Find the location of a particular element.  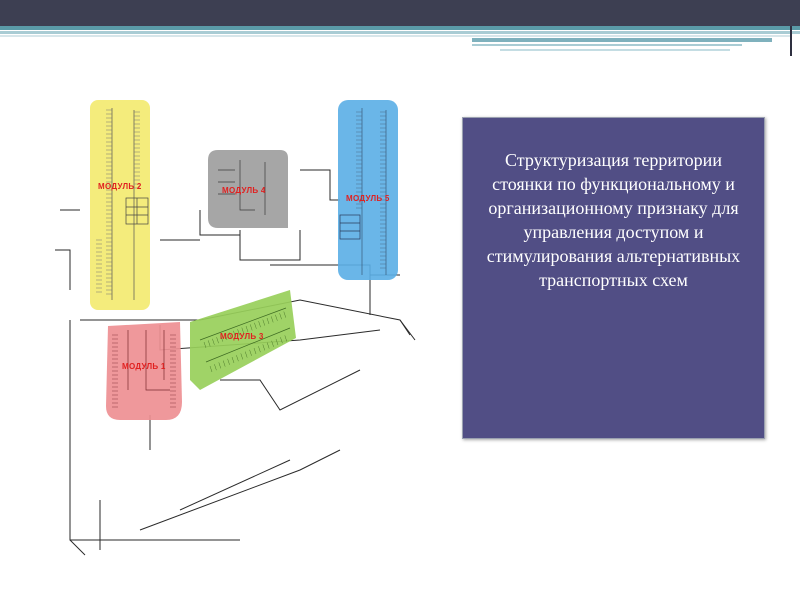

header-bar is located at coordinates (400, 13).